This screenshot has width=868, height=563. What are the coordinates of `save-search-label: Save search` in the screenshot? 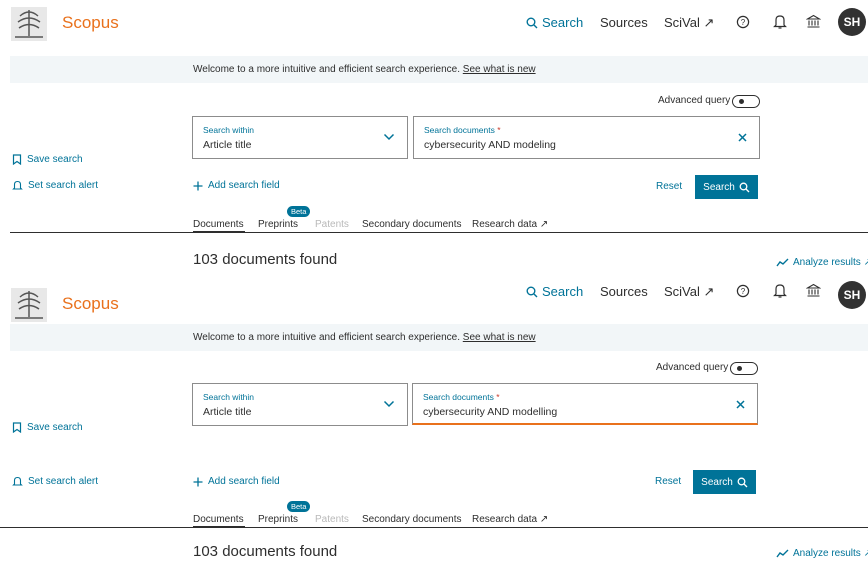 It's located at (55, 427).